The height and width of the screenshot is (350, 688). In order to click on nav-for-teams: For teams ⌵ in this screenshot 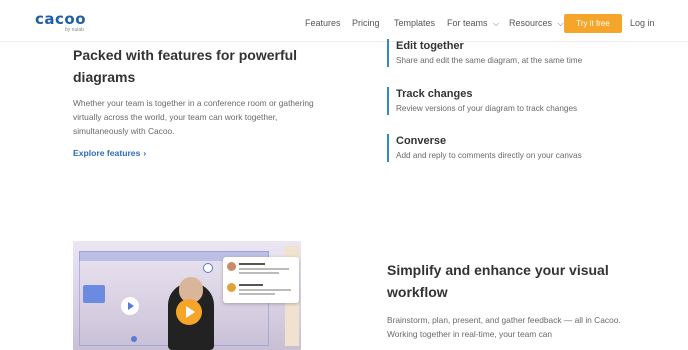, I will do `click(473, 21)`.